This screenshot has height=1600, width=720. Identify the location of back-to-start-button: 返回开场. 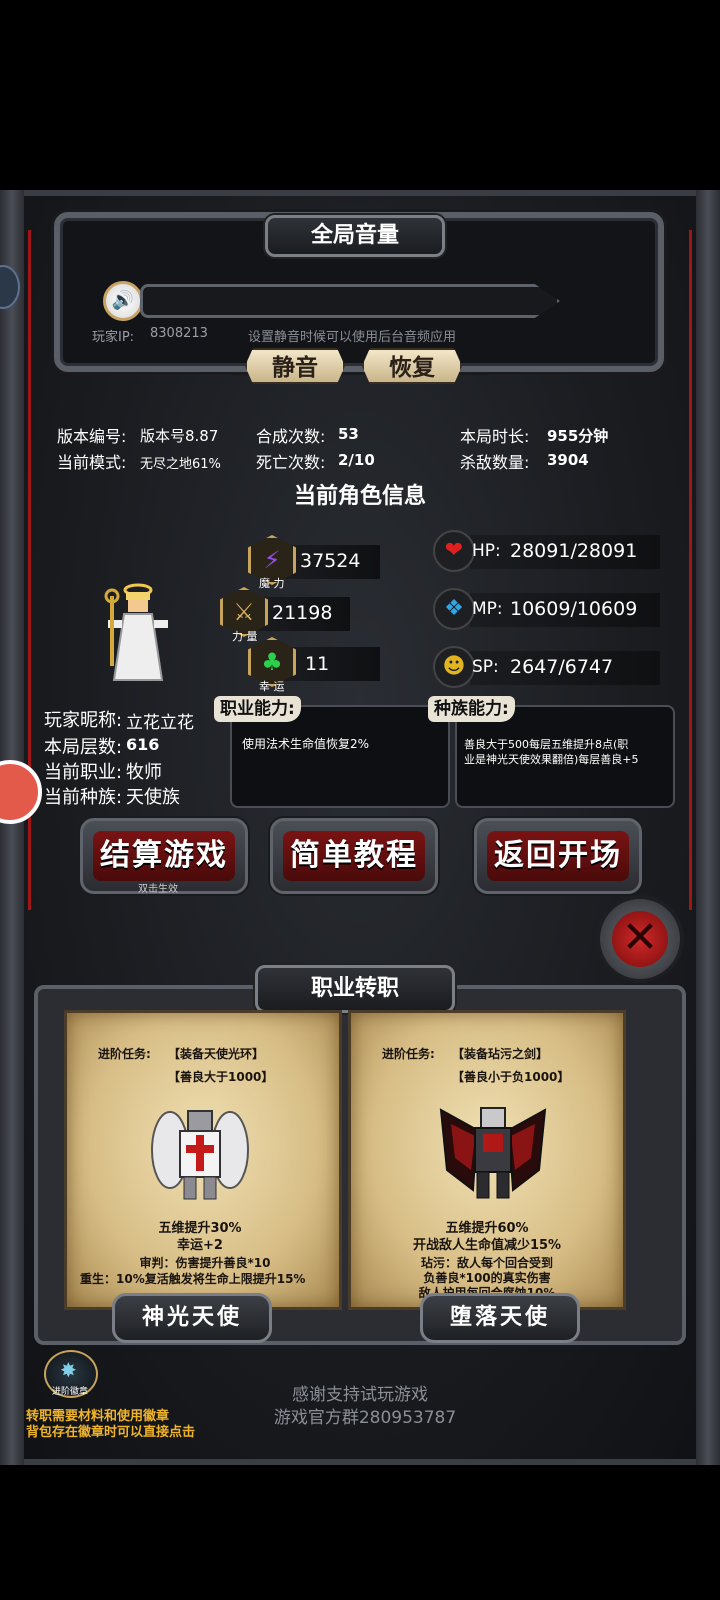
(558, 856).